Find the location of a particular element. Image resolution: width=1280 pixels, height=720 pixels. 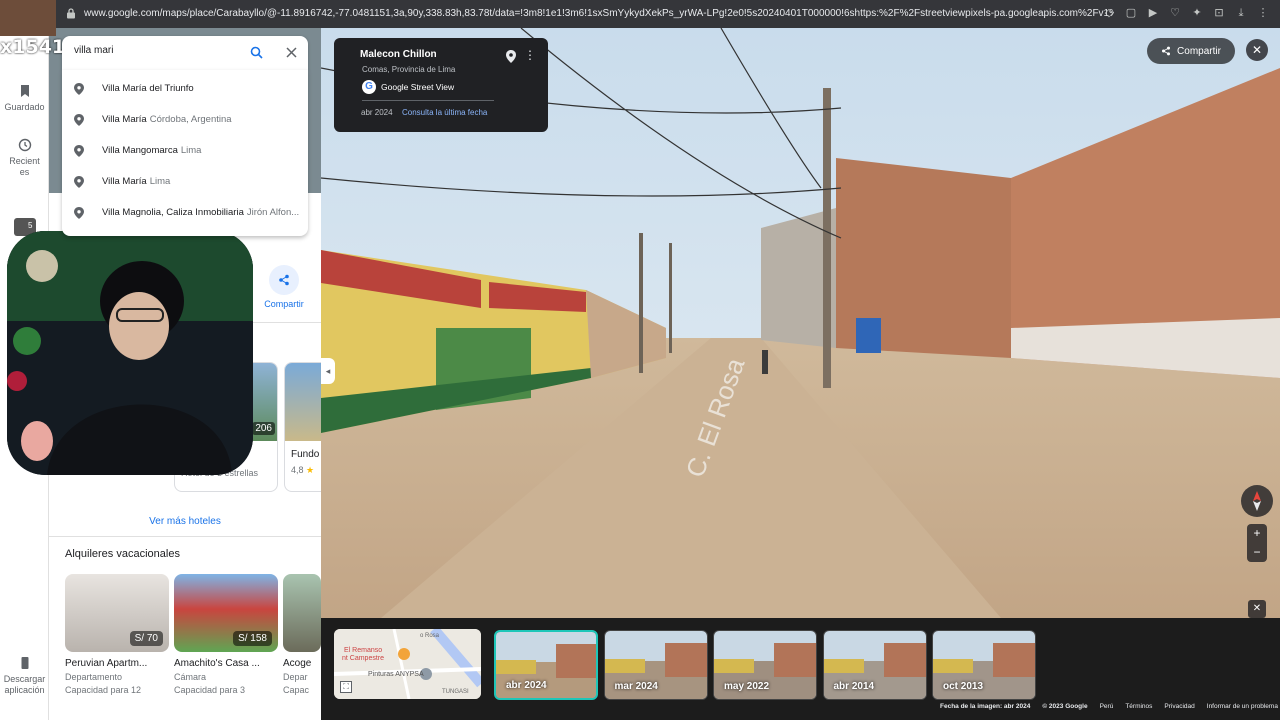

date-thumbnail: abr 2014 is located at coordinates (874, 665).